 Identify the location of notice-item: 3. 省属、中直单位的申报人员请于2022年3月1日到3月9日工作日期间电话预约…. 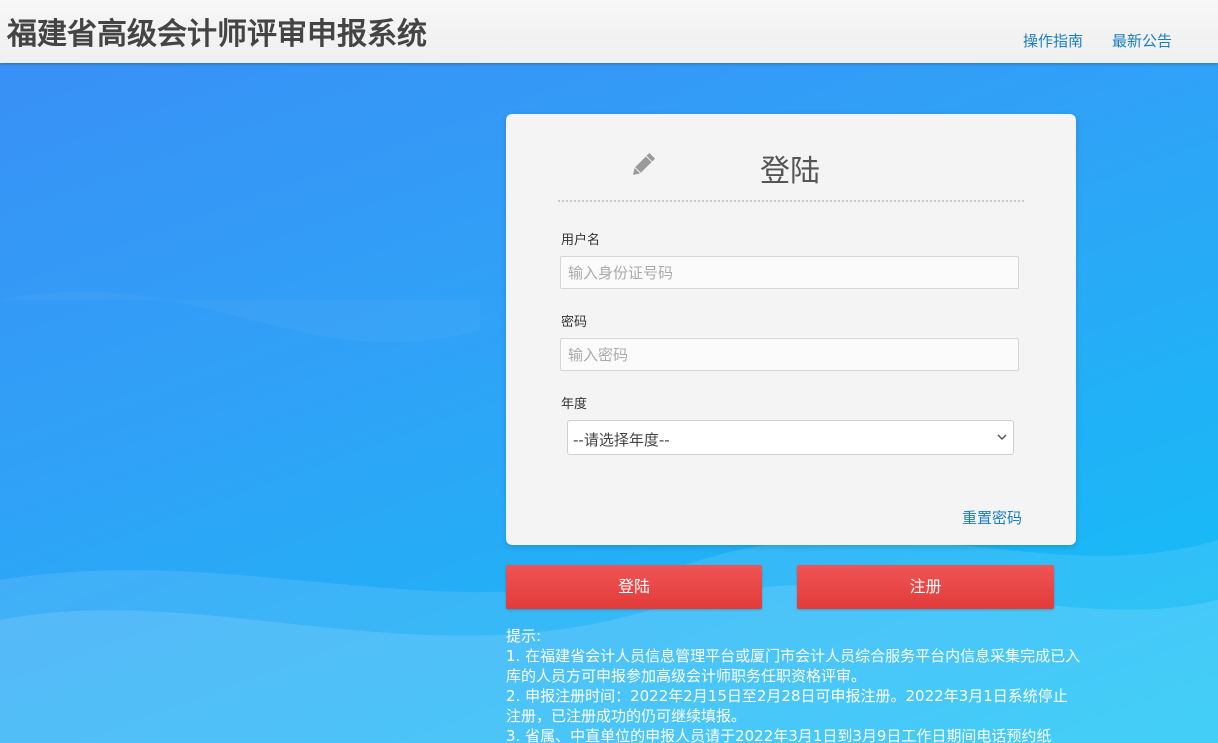
(779, 735).